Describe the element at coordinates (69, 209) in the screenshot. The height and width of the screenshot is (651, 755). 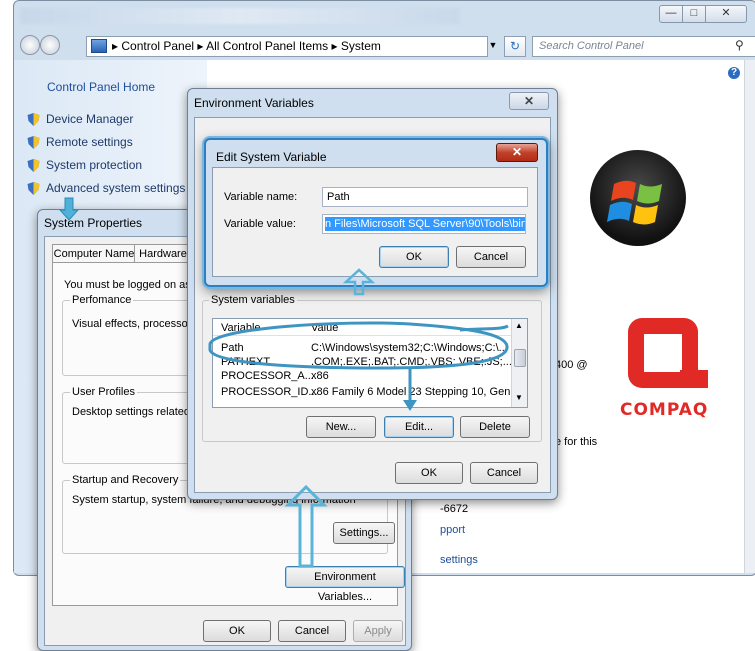
I see `annotation-arrow-down-small` at that location.